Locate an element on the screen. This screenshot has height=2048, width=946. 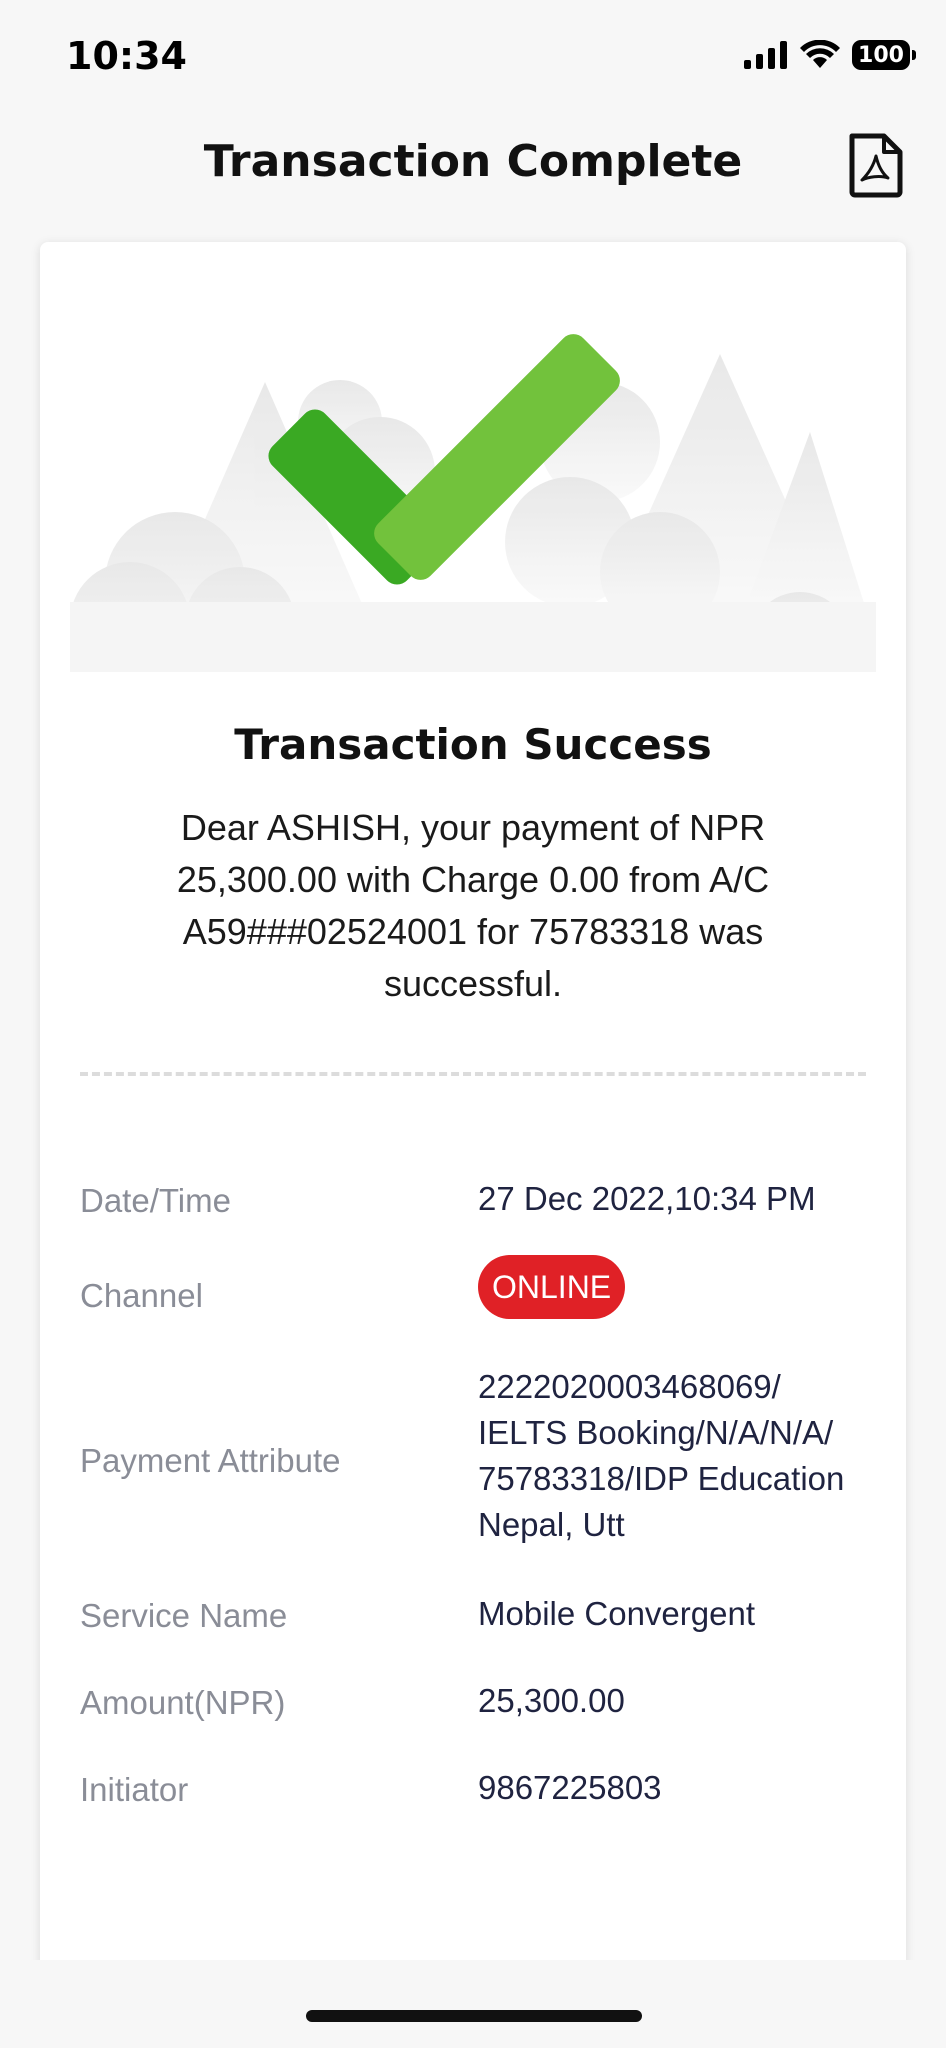
dashed-divider is located at coordinates (473, 1074).